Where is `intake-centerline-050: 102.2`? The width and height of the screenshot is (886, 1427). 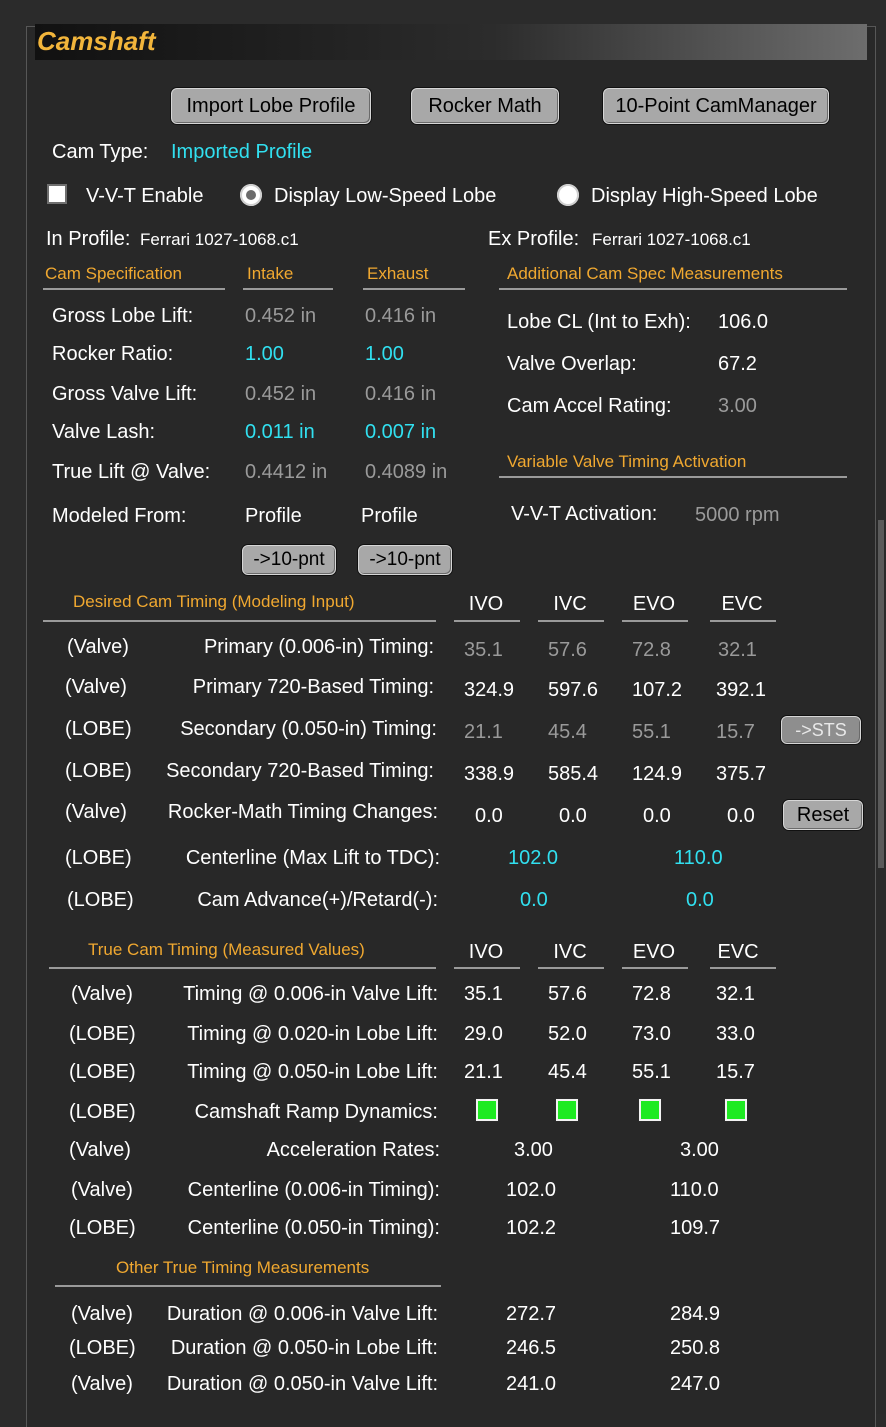
intake-centerline-050: 102.2 is located at coordinates (531, 1228).